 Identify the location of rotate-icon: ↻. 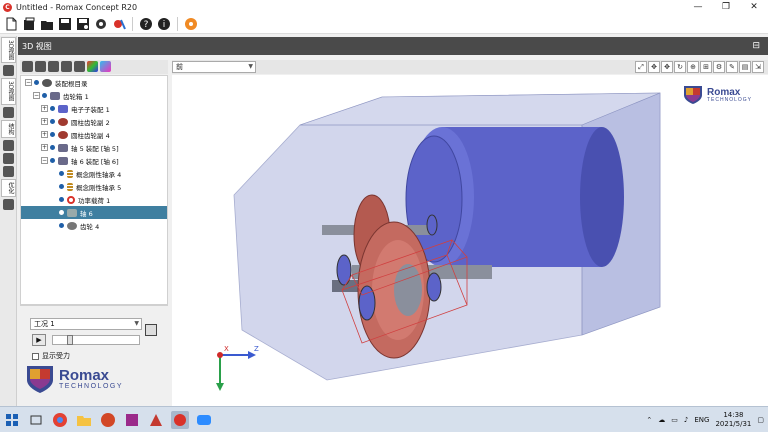
(680, 67).